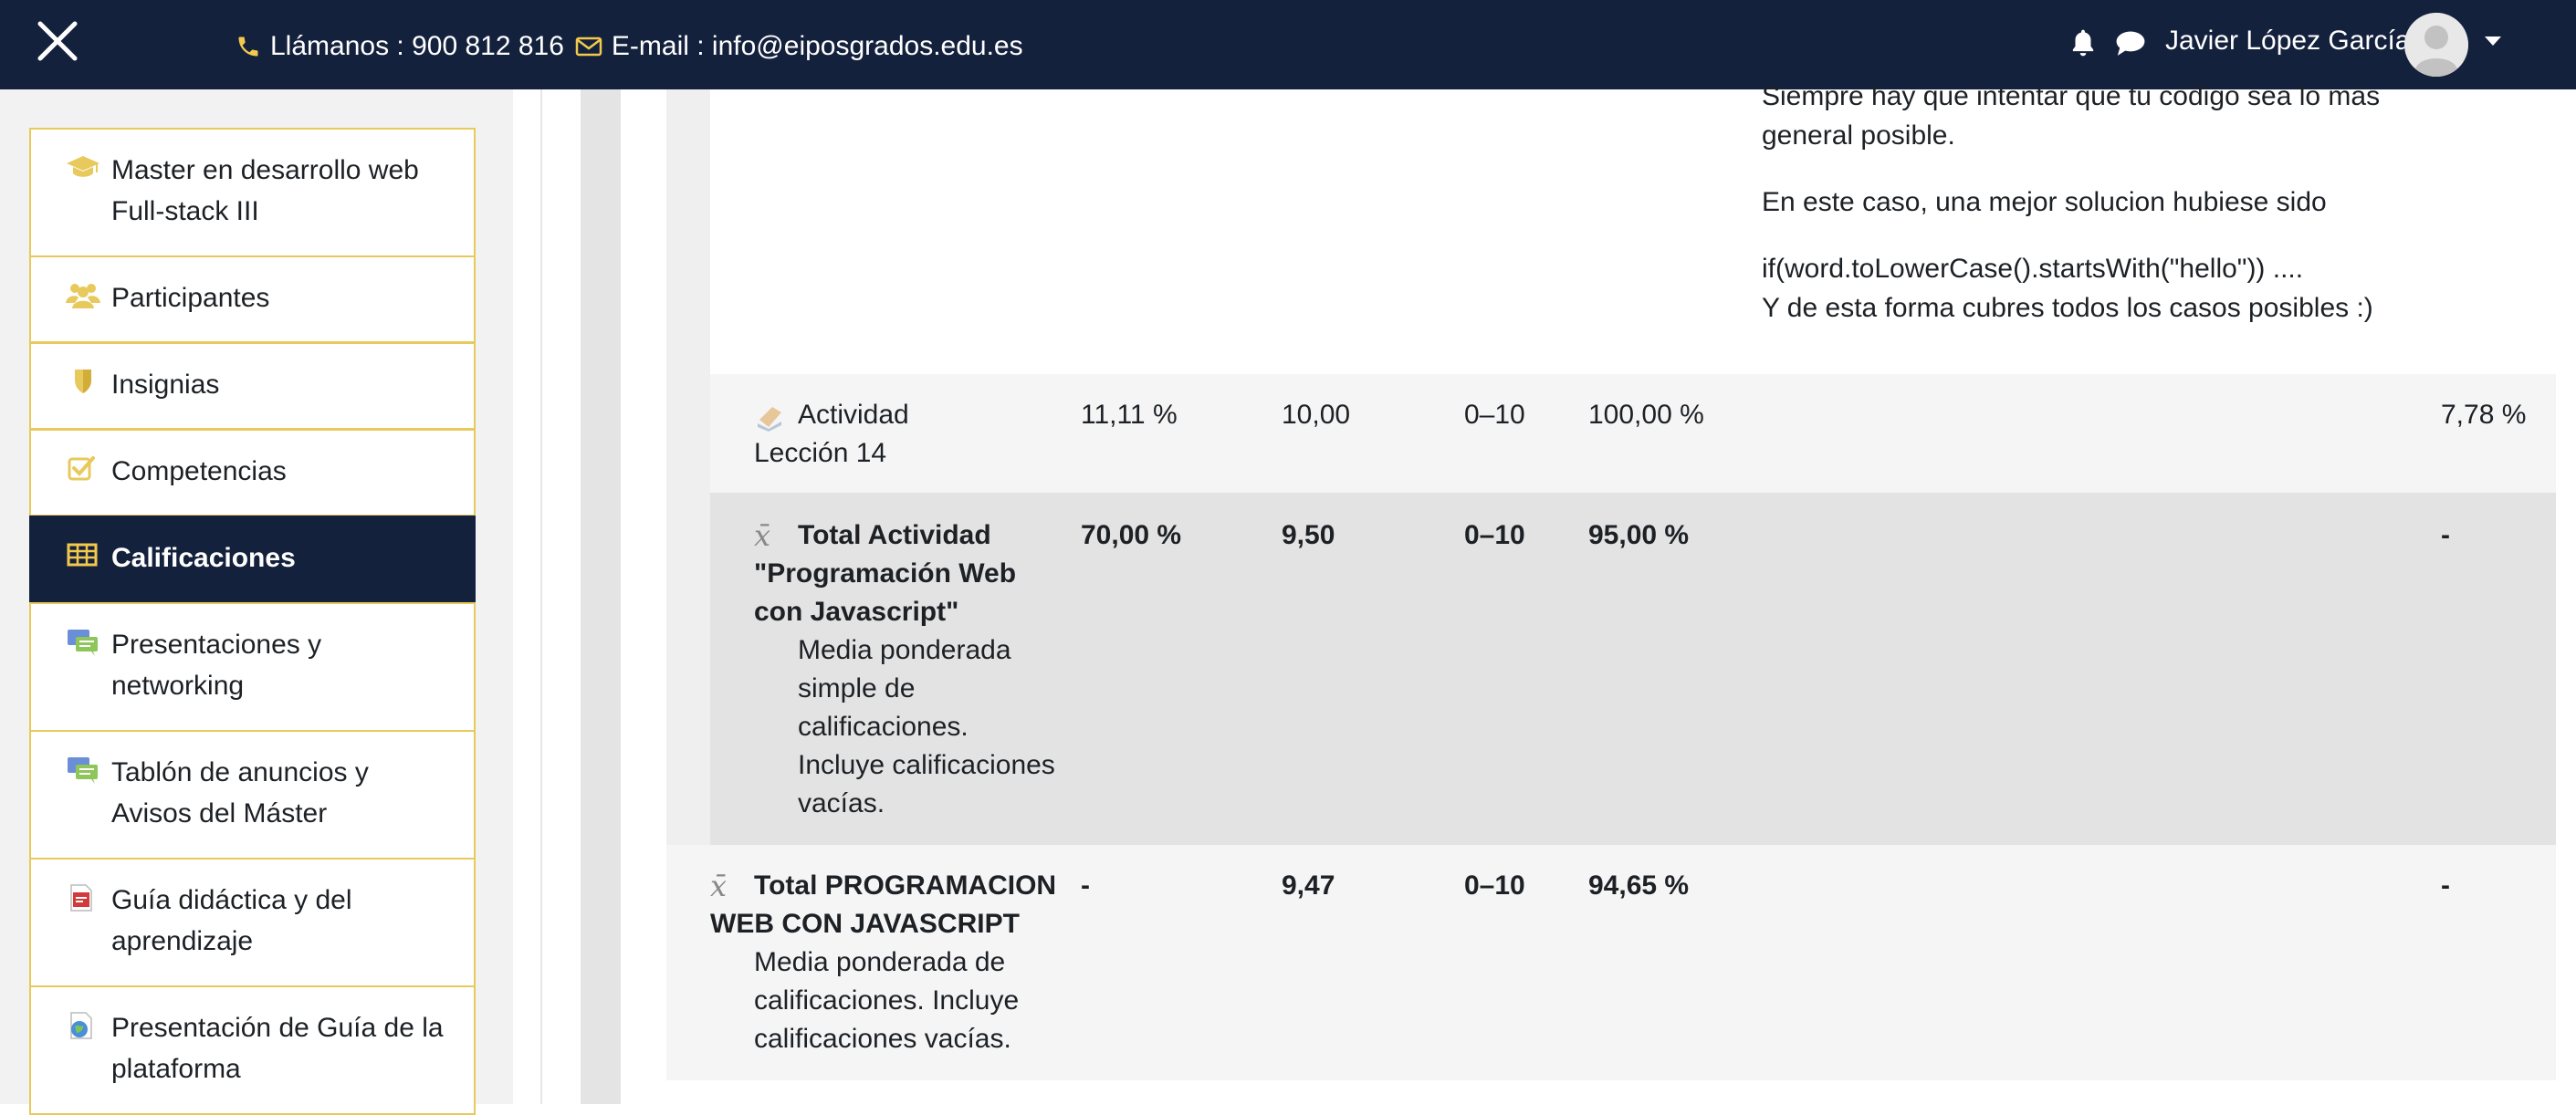  Describe the element at coordinates (248, 46) in the screenshot. I see `phone-icon` at that location.